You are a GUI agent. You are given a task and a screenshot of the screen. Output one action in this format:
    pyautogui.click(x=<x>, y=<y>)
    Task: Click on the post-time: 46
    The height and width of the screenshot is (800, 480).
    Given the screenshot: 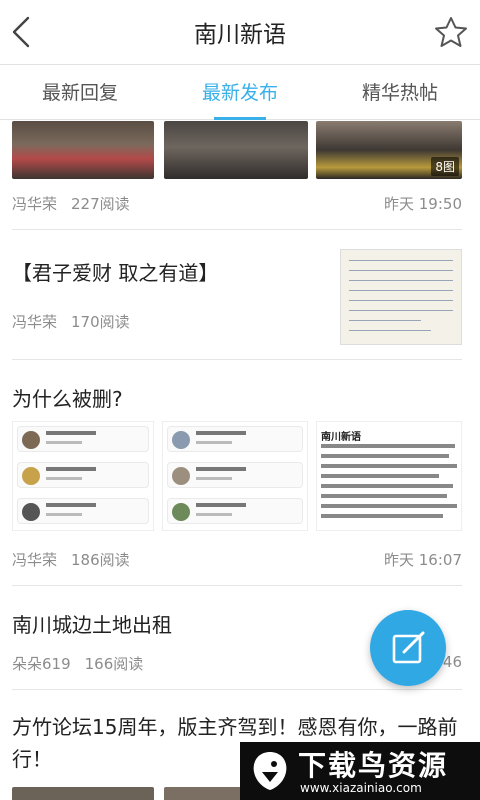 What is the action you would take?
    pyautogui.click(x=452, y=662)
    